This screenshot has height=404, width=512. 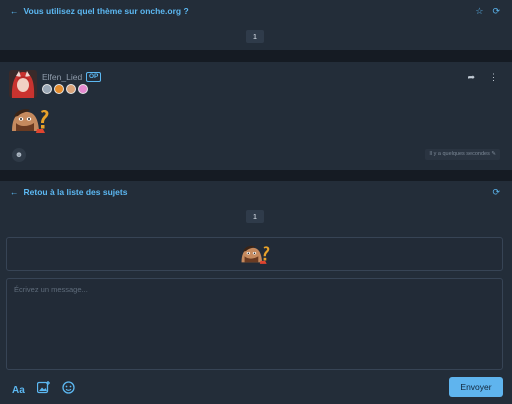 What do you see at coordinates (65, 89) in the screenshot?
I see `user-badges` at bounding box center [65, 89].